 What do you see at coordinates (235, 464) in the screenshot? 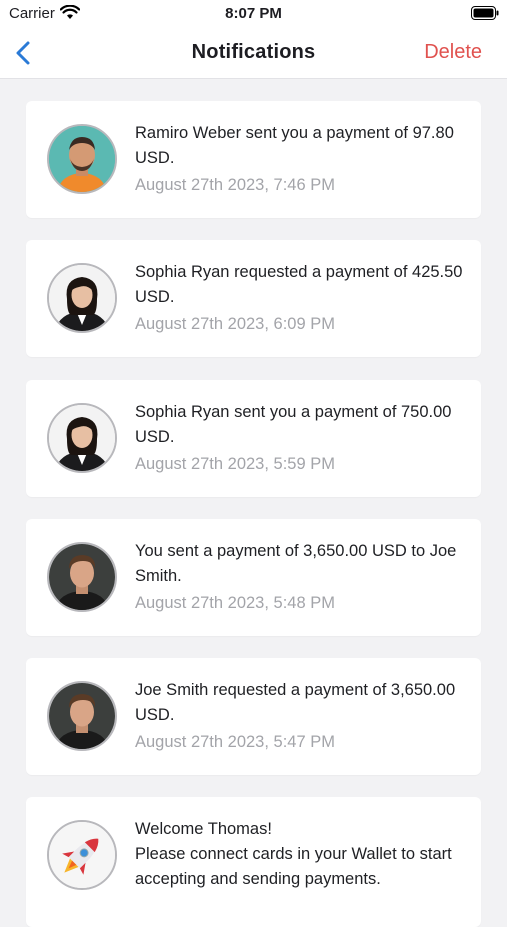
I see `notification-time: August 27th 2023, 5:59 PM` at bounding box center [235, 464].